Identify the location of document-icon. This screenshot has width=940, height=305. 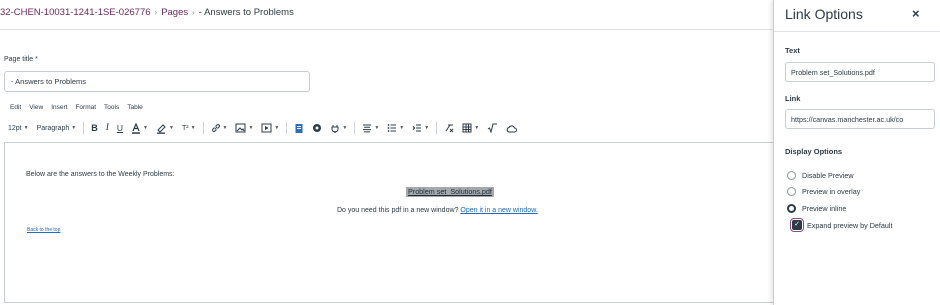
(299, 128).